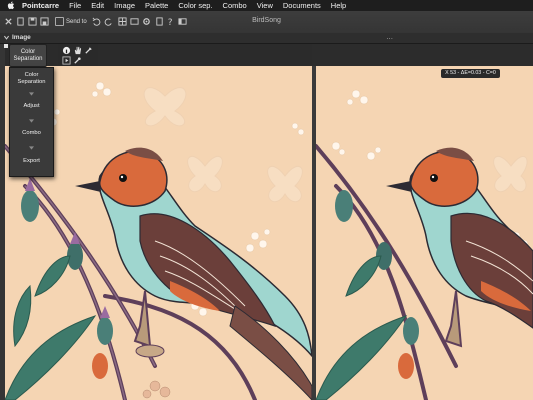 The width and height of the screenshot is (533, 400). I want to click on selection-handle, so click(6, 46).